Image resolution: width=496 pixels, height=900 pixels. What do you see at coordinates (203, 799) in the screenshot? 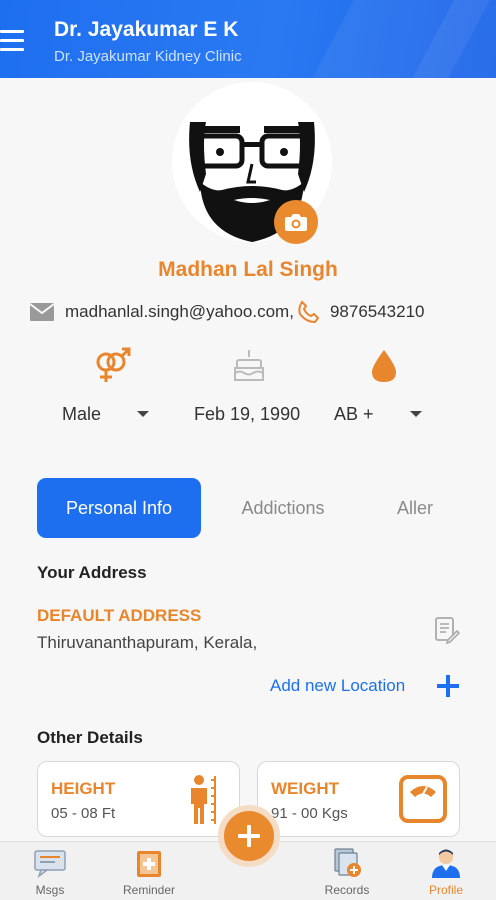
I see `height-icon` at bounding box center [203, 799].